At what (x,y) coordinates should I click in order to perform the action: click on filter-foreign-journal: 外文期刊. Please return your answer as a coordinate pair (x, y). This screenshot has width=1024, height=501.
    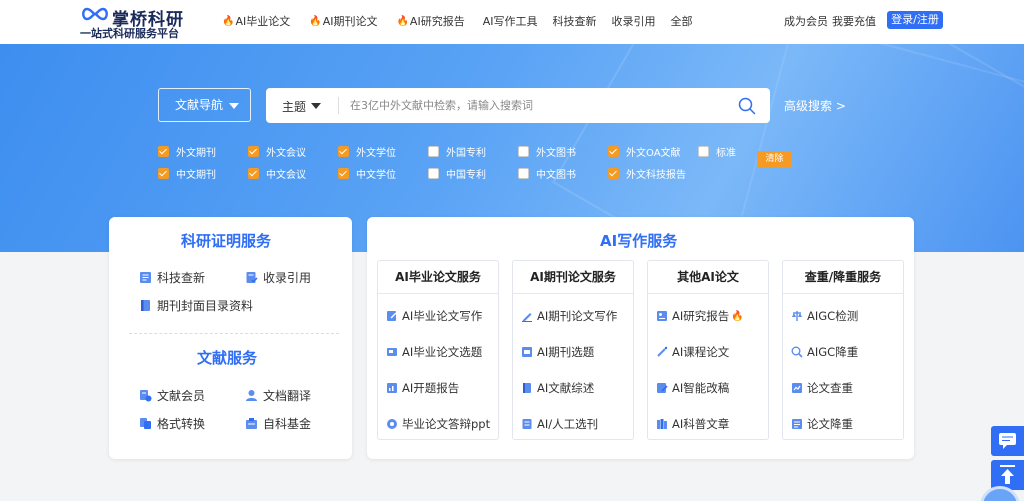
    Looking at the image, I should click on (187, 151).